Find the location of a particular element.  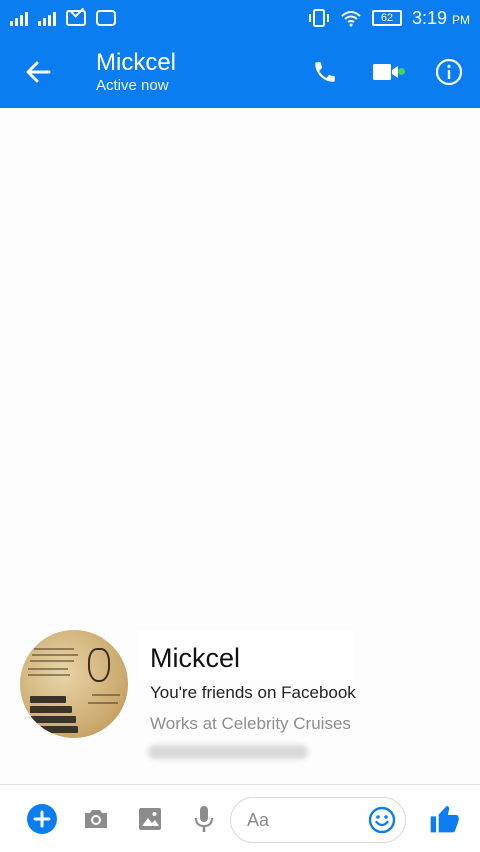

voice-message-button is located at coordinates (204, 818).